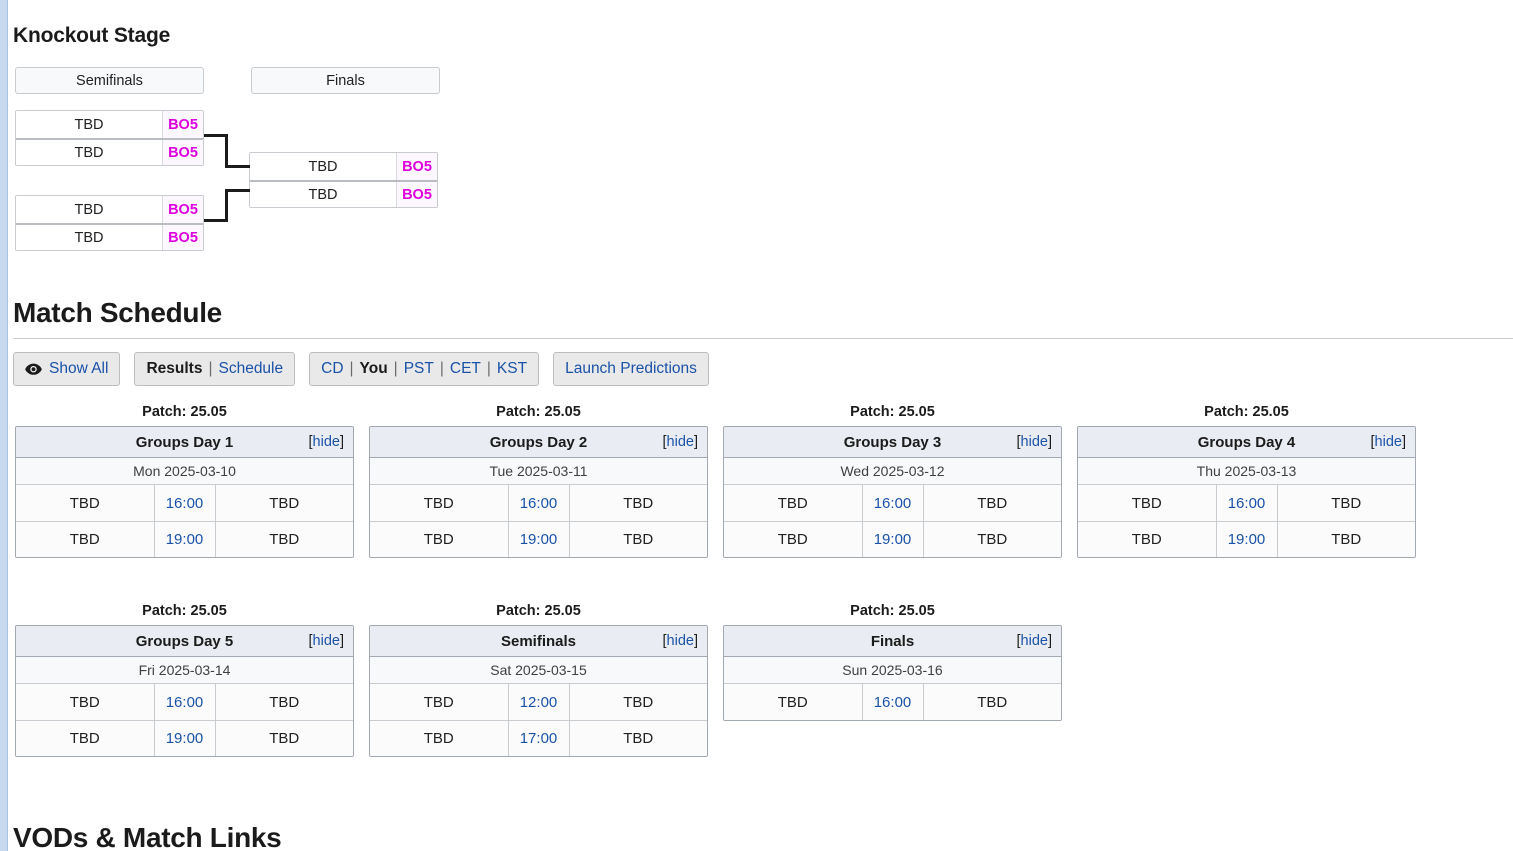  Describe the element at coordinates (332, 369) in the screenshot. I see `timezone-option-cd: CD` at that location.